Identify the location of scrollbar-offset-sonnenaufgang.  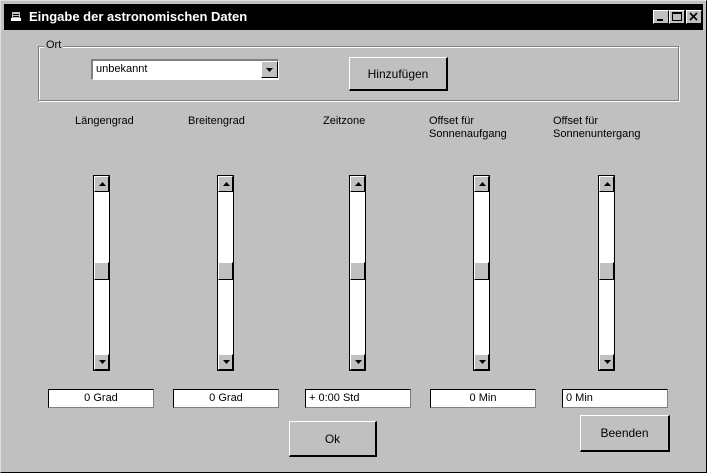
(481, 273).